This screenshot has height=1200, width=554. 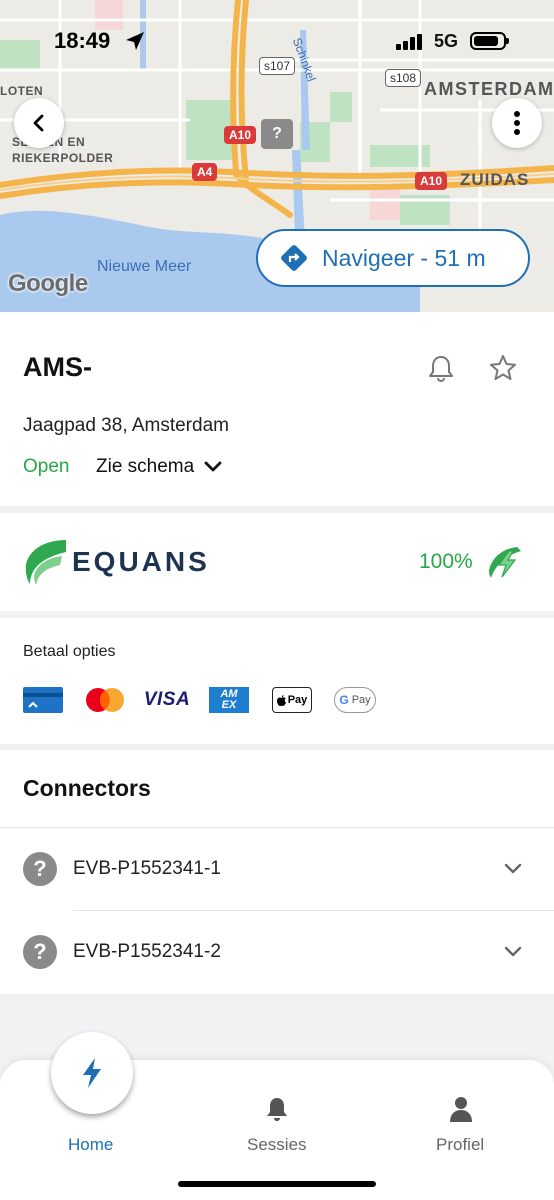 I want to click on tab-home-label: Home, so click(x=90, y=1145).